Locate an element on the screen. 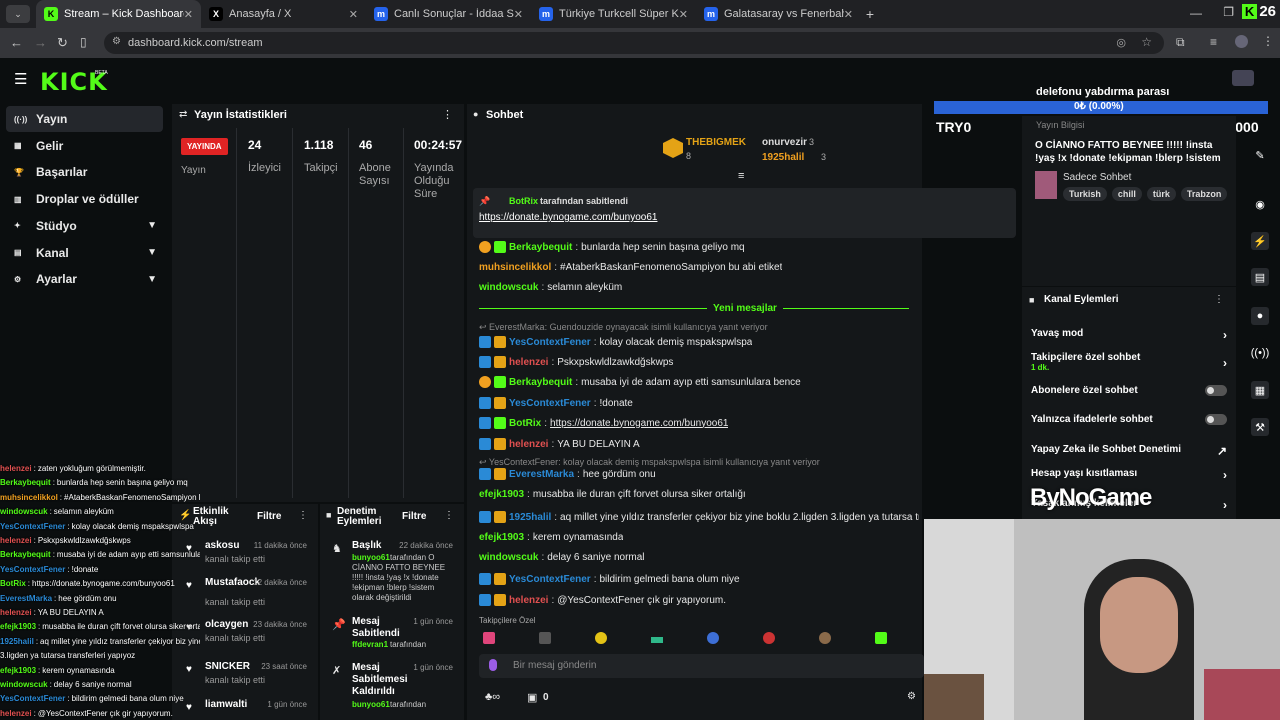  browser-tab: K Stream – Kick Dashboard ✕ is located at coordinates (118, 14).